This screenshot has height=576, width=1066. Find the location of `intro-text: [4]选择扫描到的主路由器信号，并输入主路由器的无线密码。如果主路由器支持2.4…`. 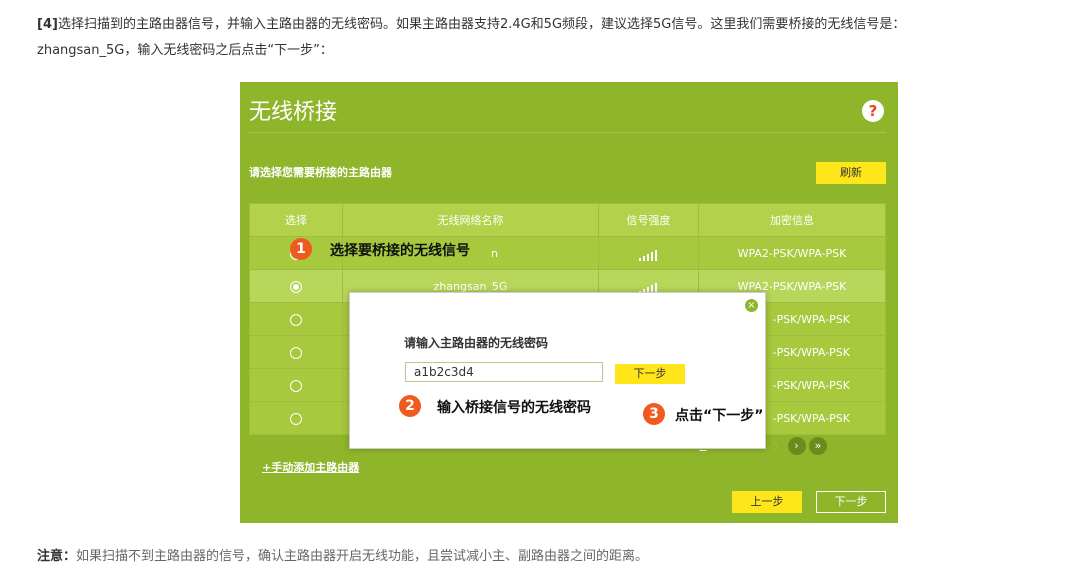

intro-text: [4]选择扫描到的主路由器信号，并输入主路由器的无线密码。如果主路由器支持2.4… is located at coordinates (547, 38).